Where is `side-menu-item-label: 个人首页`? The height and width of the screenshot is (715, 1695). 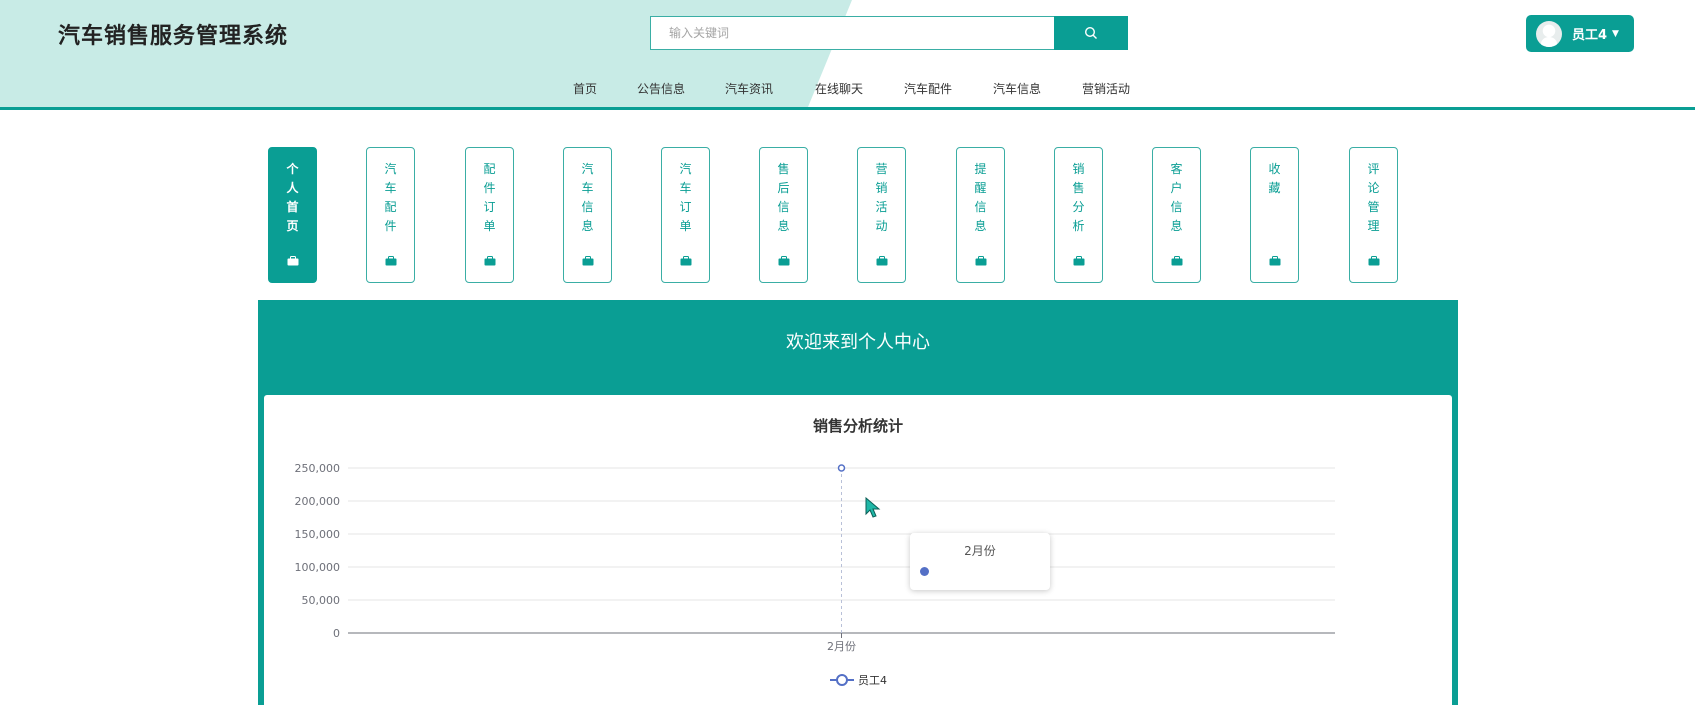 side-menu-item-label: 个人首页 is located at coordinates (292, 197).